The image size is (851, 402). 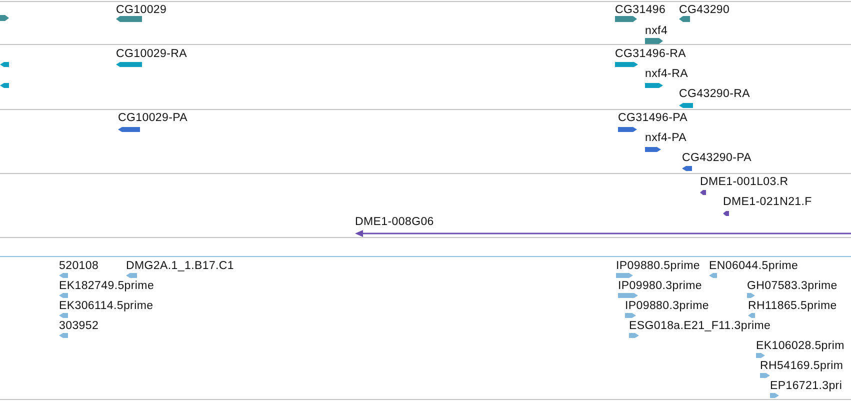 What do you see at coordinates (79, 266) in the screenshot?
I see `feature-label: 520108` at bounding box center [79, 266].